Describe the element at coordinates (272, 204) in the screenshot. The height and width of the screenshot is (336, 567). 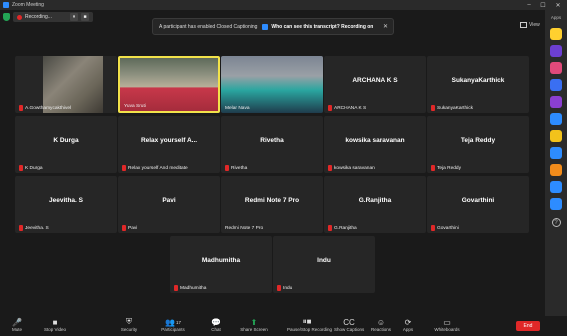
I see `participant-tile: Redmi Note 7 Pro Redmi Note 7 Pro` at that location.